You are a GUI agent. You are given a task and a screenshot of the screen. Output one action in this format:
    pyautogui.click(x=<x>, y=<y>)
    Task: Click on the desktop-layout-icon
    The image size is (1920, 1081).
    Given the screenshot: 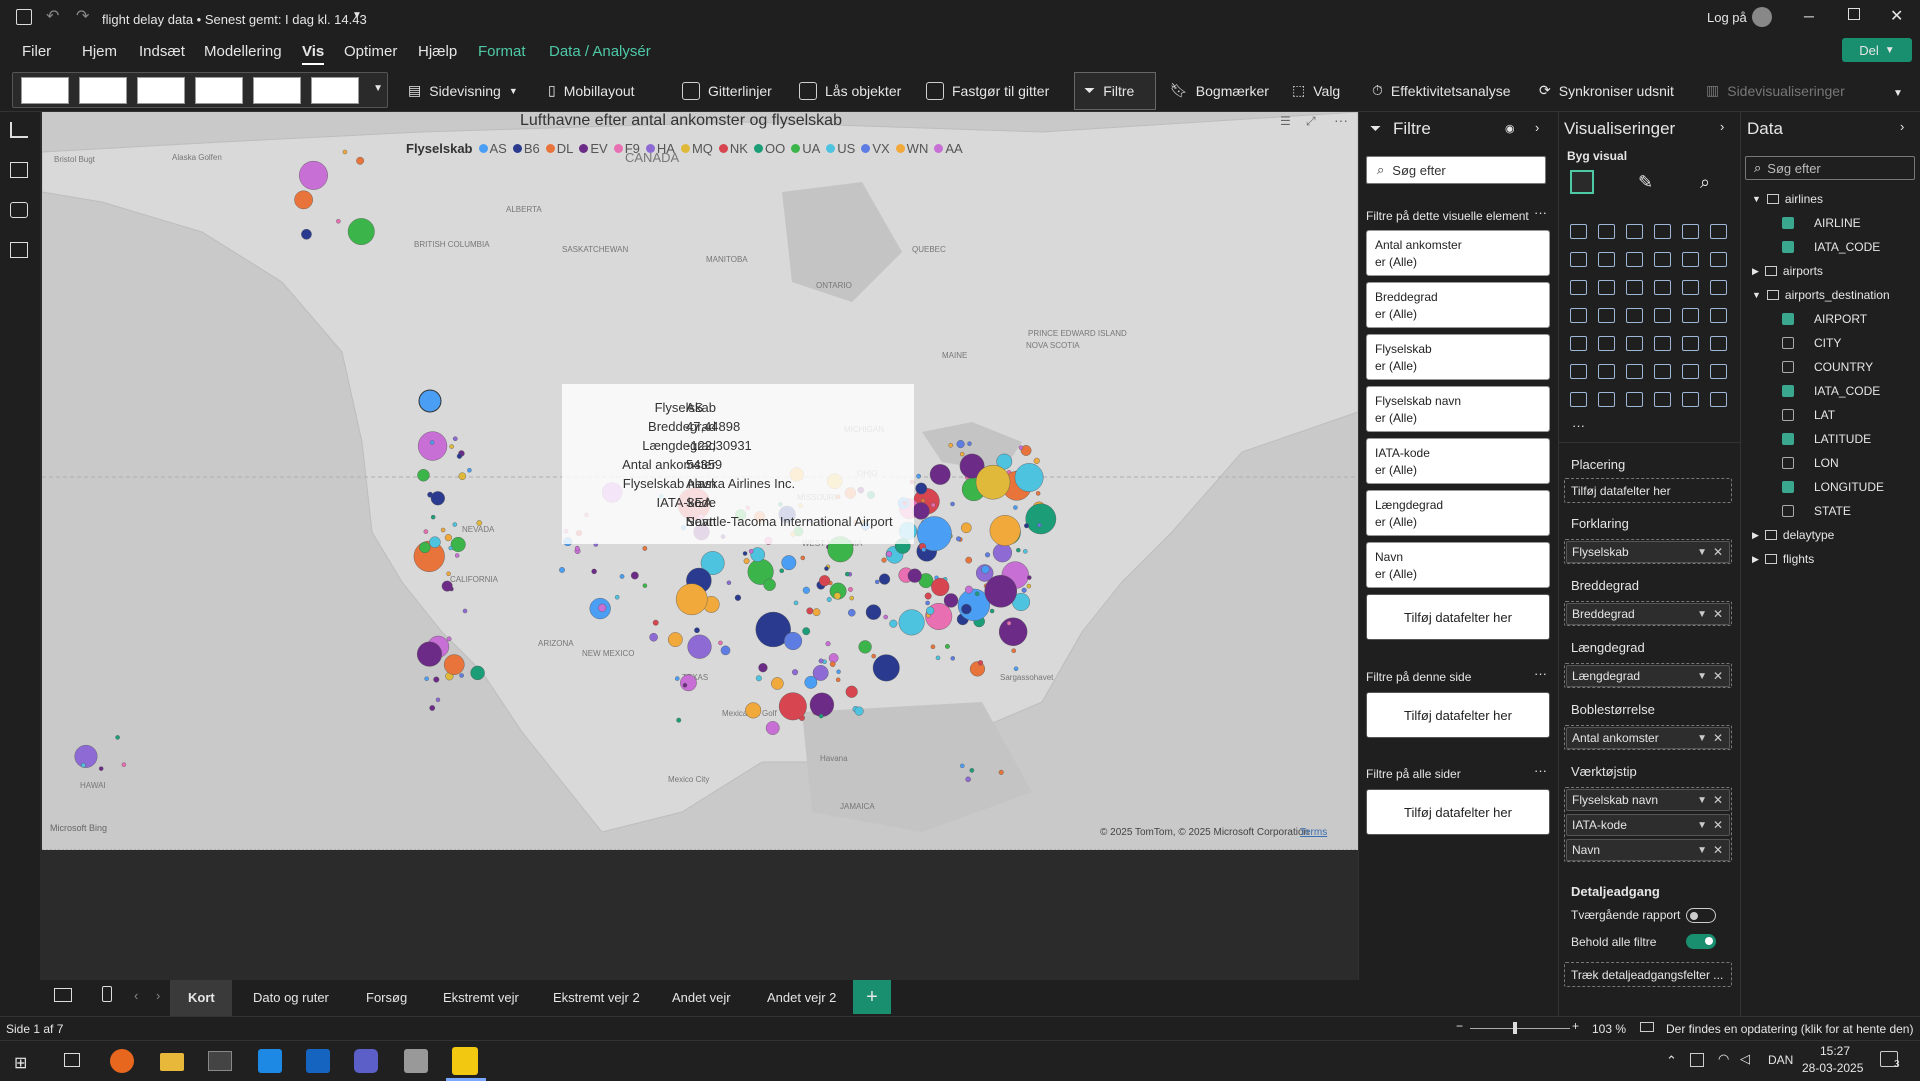 What is the action you would take?
    pyautogui.click(x=63, y=995)
    